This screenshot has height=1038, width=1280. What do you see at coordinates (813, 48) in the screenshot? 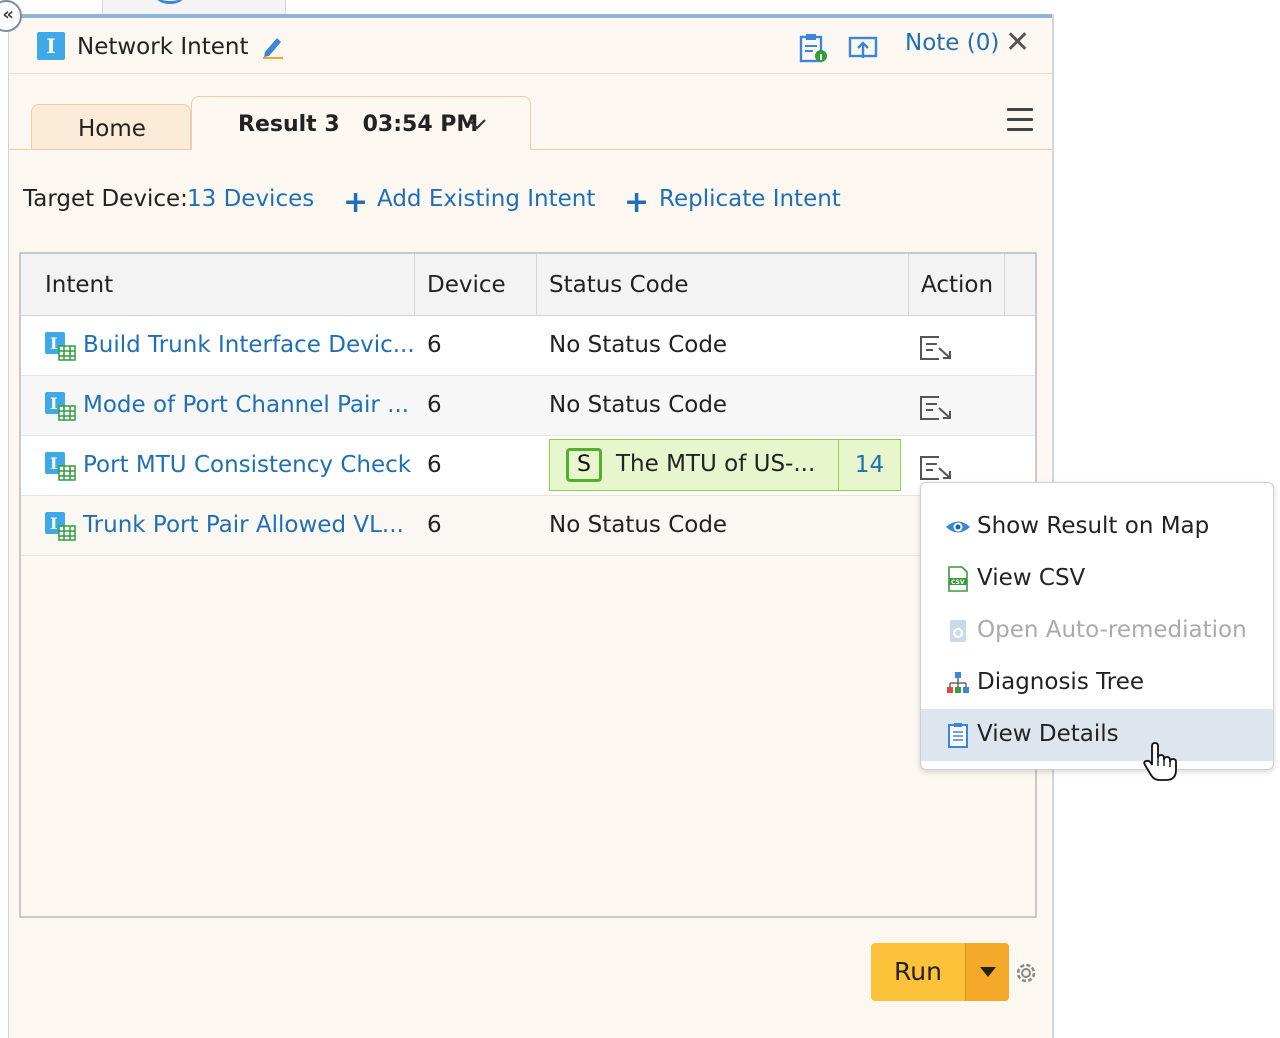
I see `clipboard-info-icon` at bounding box center [813, 48].